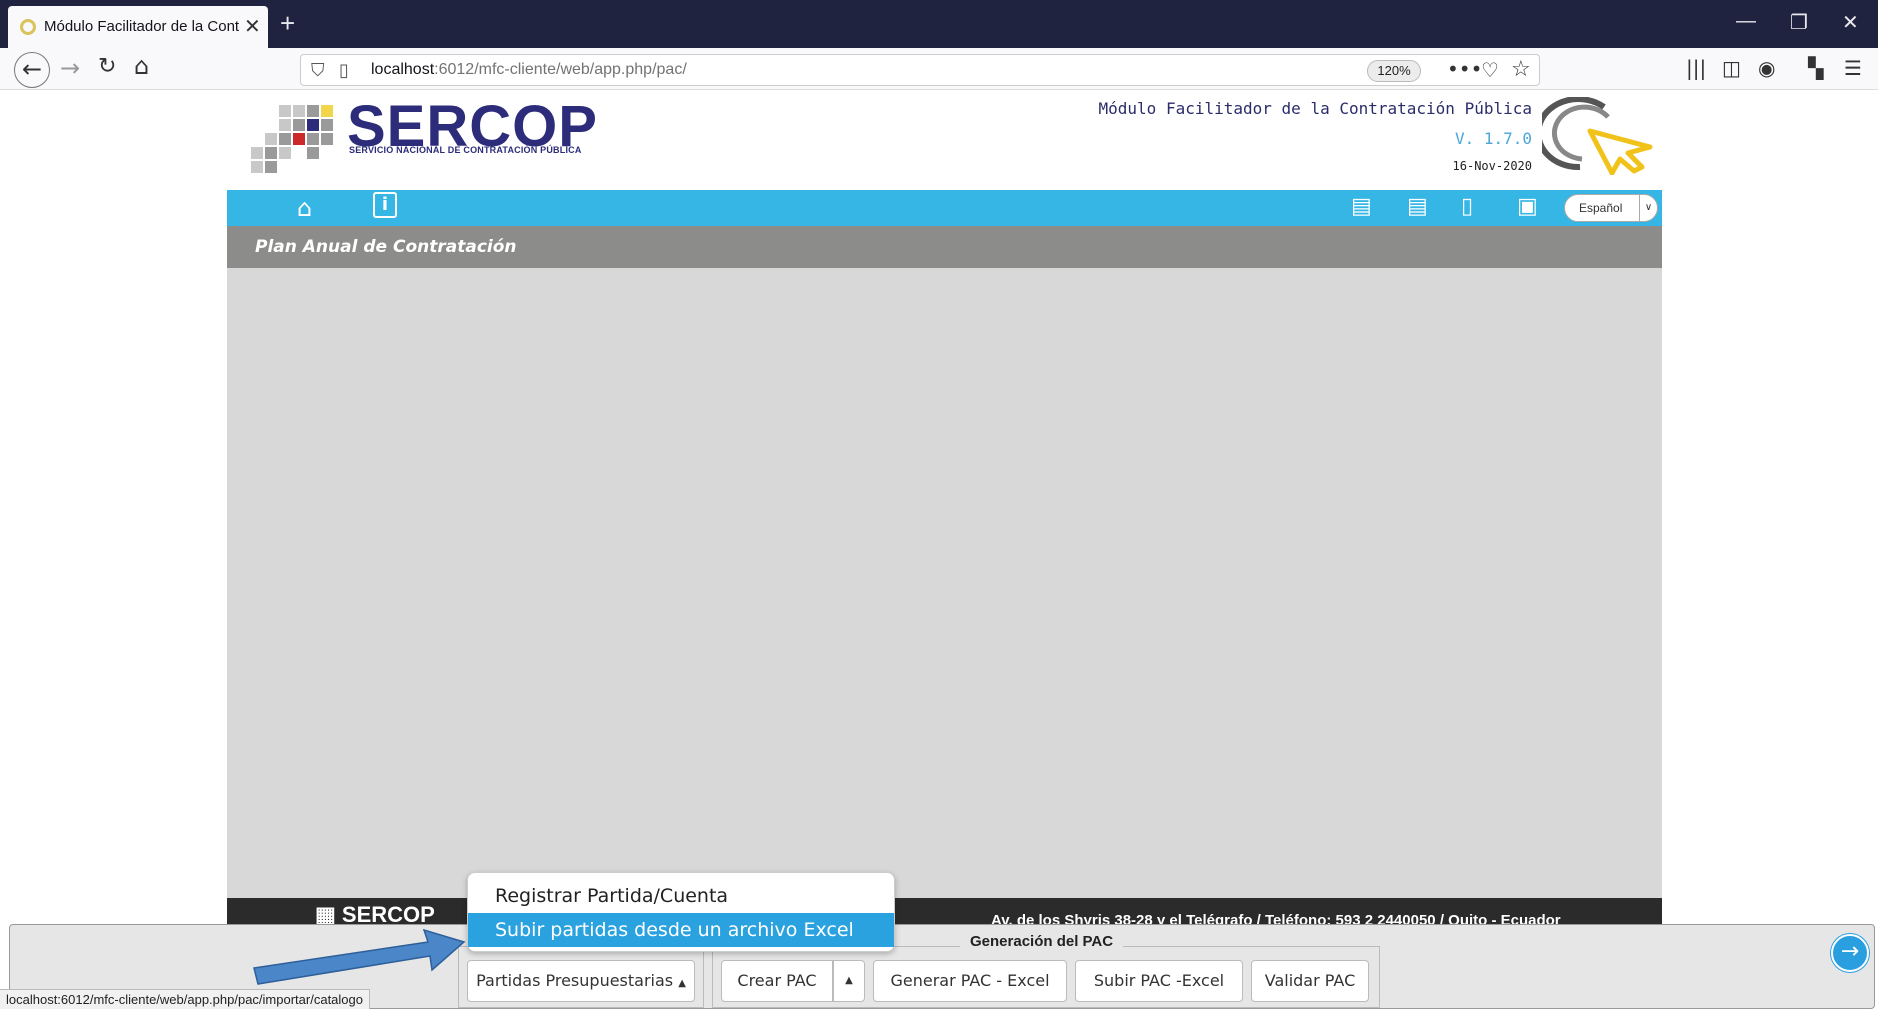 The height and width of the screenshot is (1009, 1878). Describe the element at coordinates (1042, 941) in the screenshot. I see `group-legend: Generación del PAC` at that location.